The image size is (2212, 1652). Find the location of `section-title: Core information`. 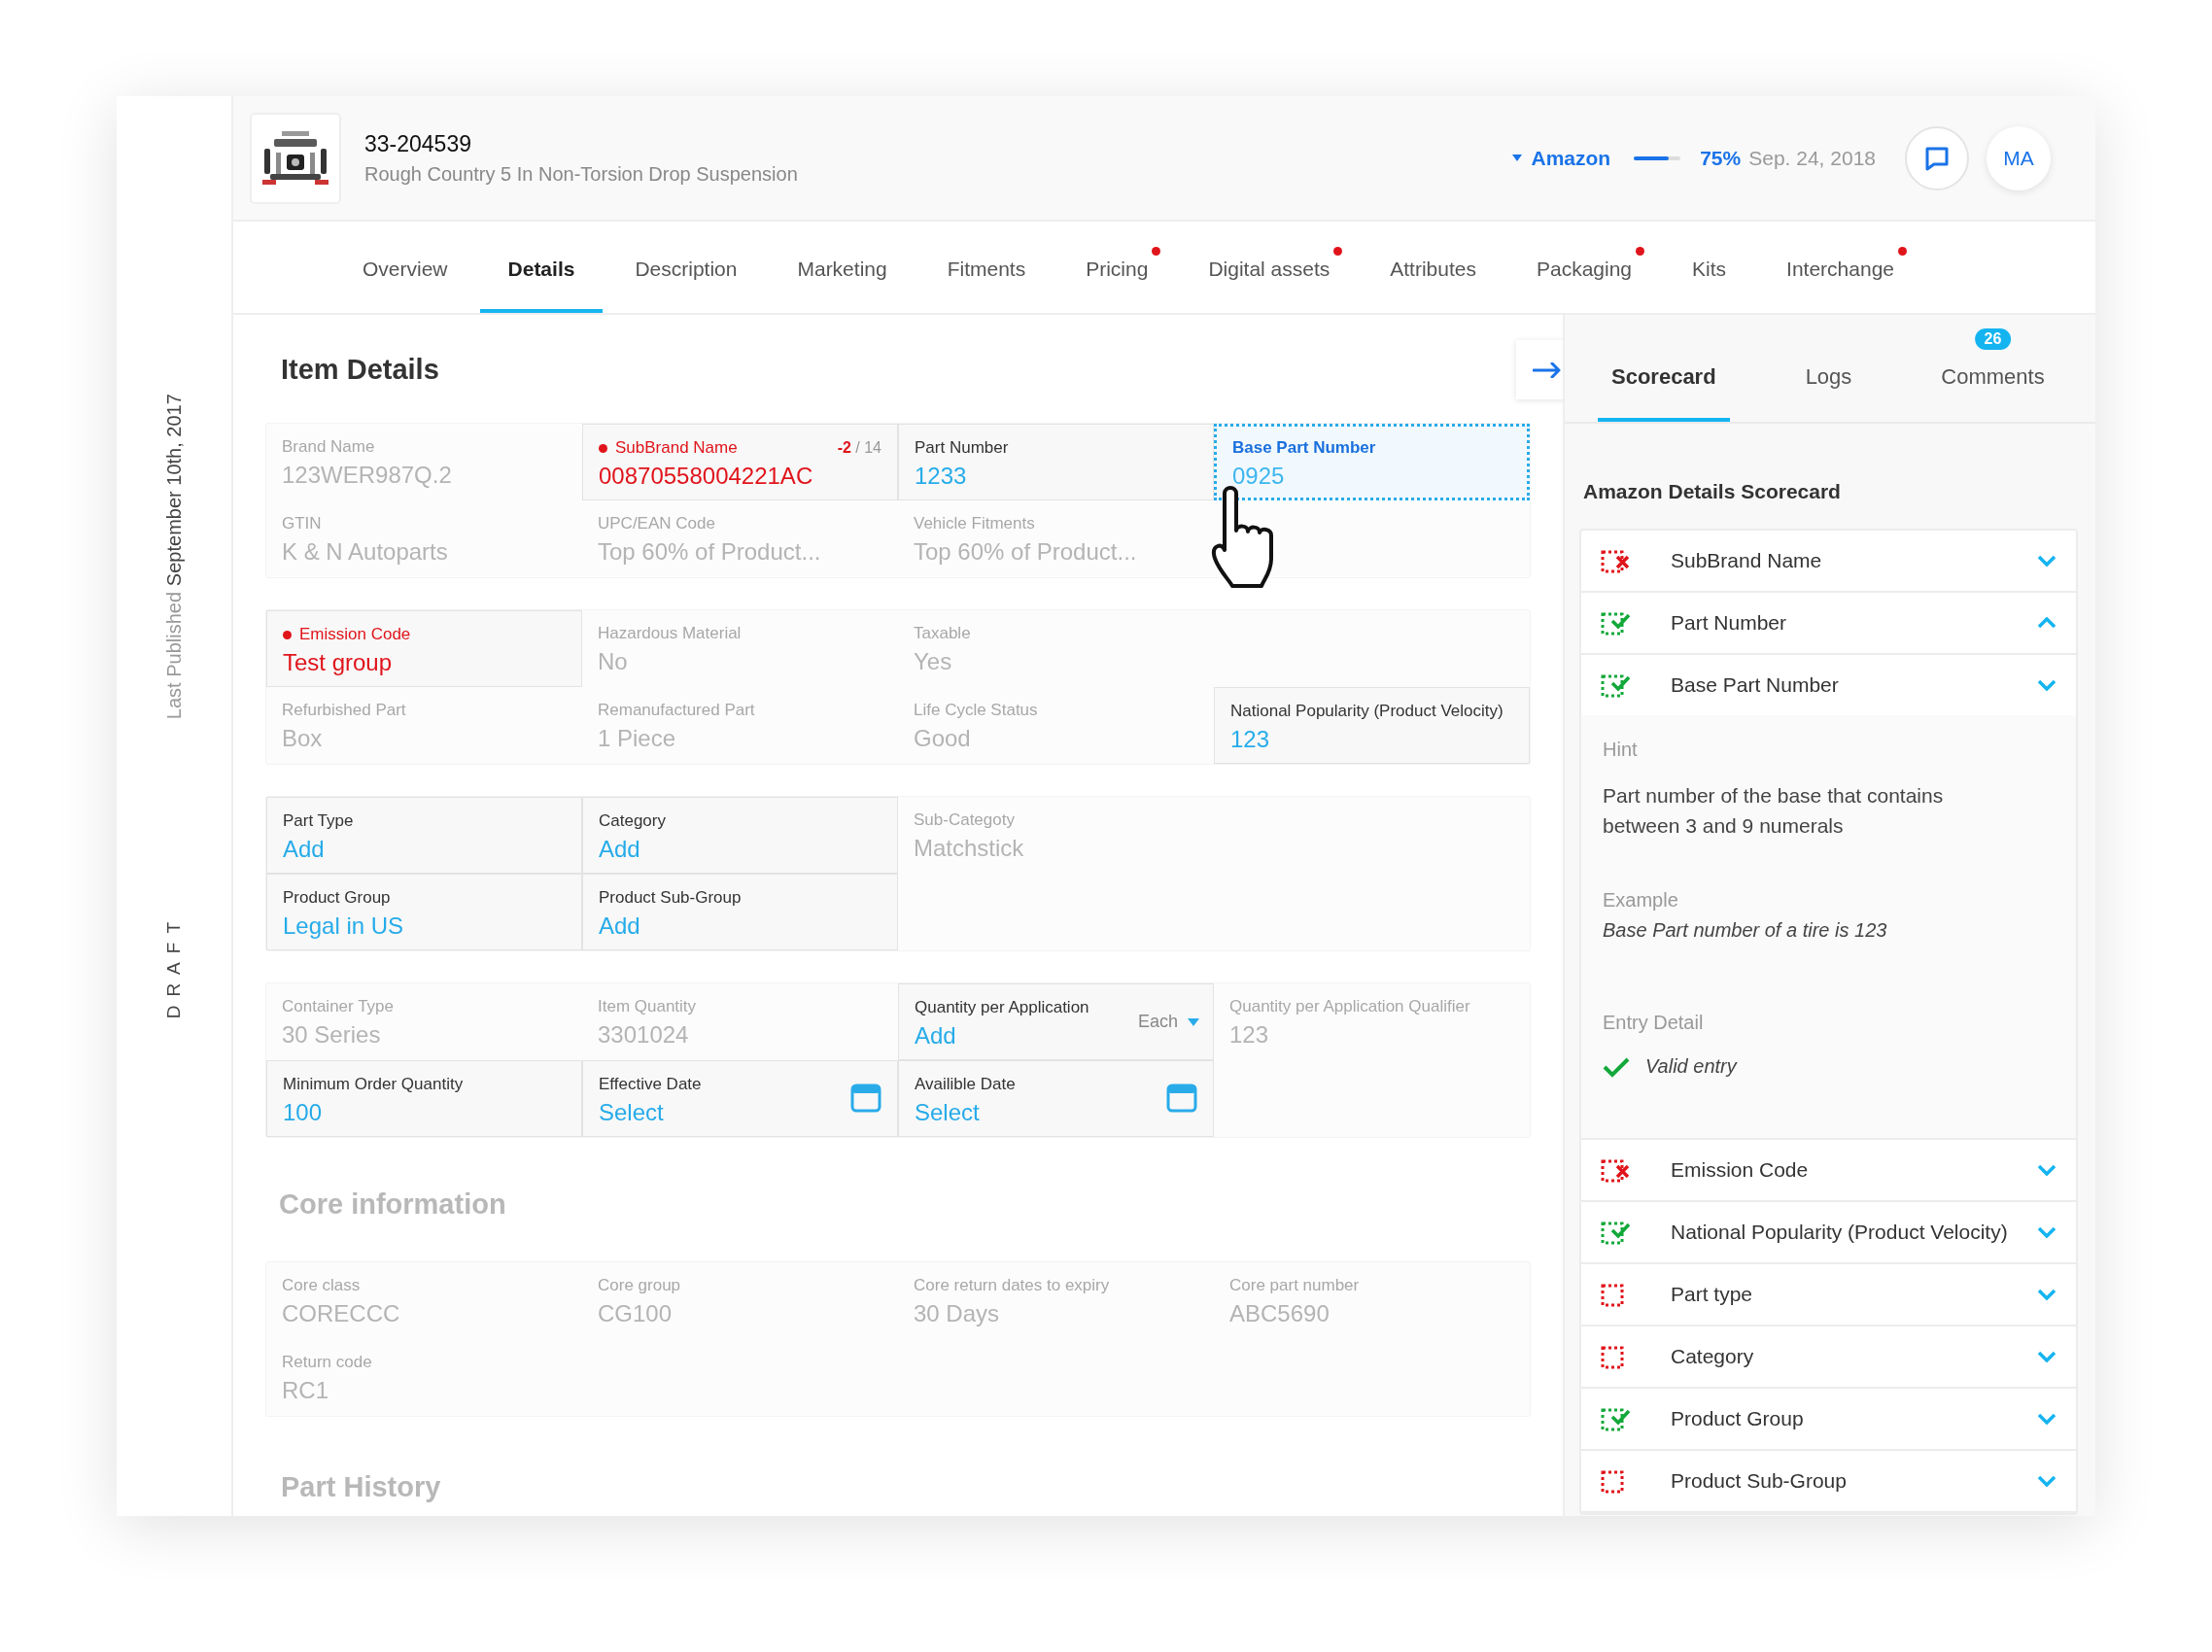

section-title: Core information is located at coordinates (392, 1204).